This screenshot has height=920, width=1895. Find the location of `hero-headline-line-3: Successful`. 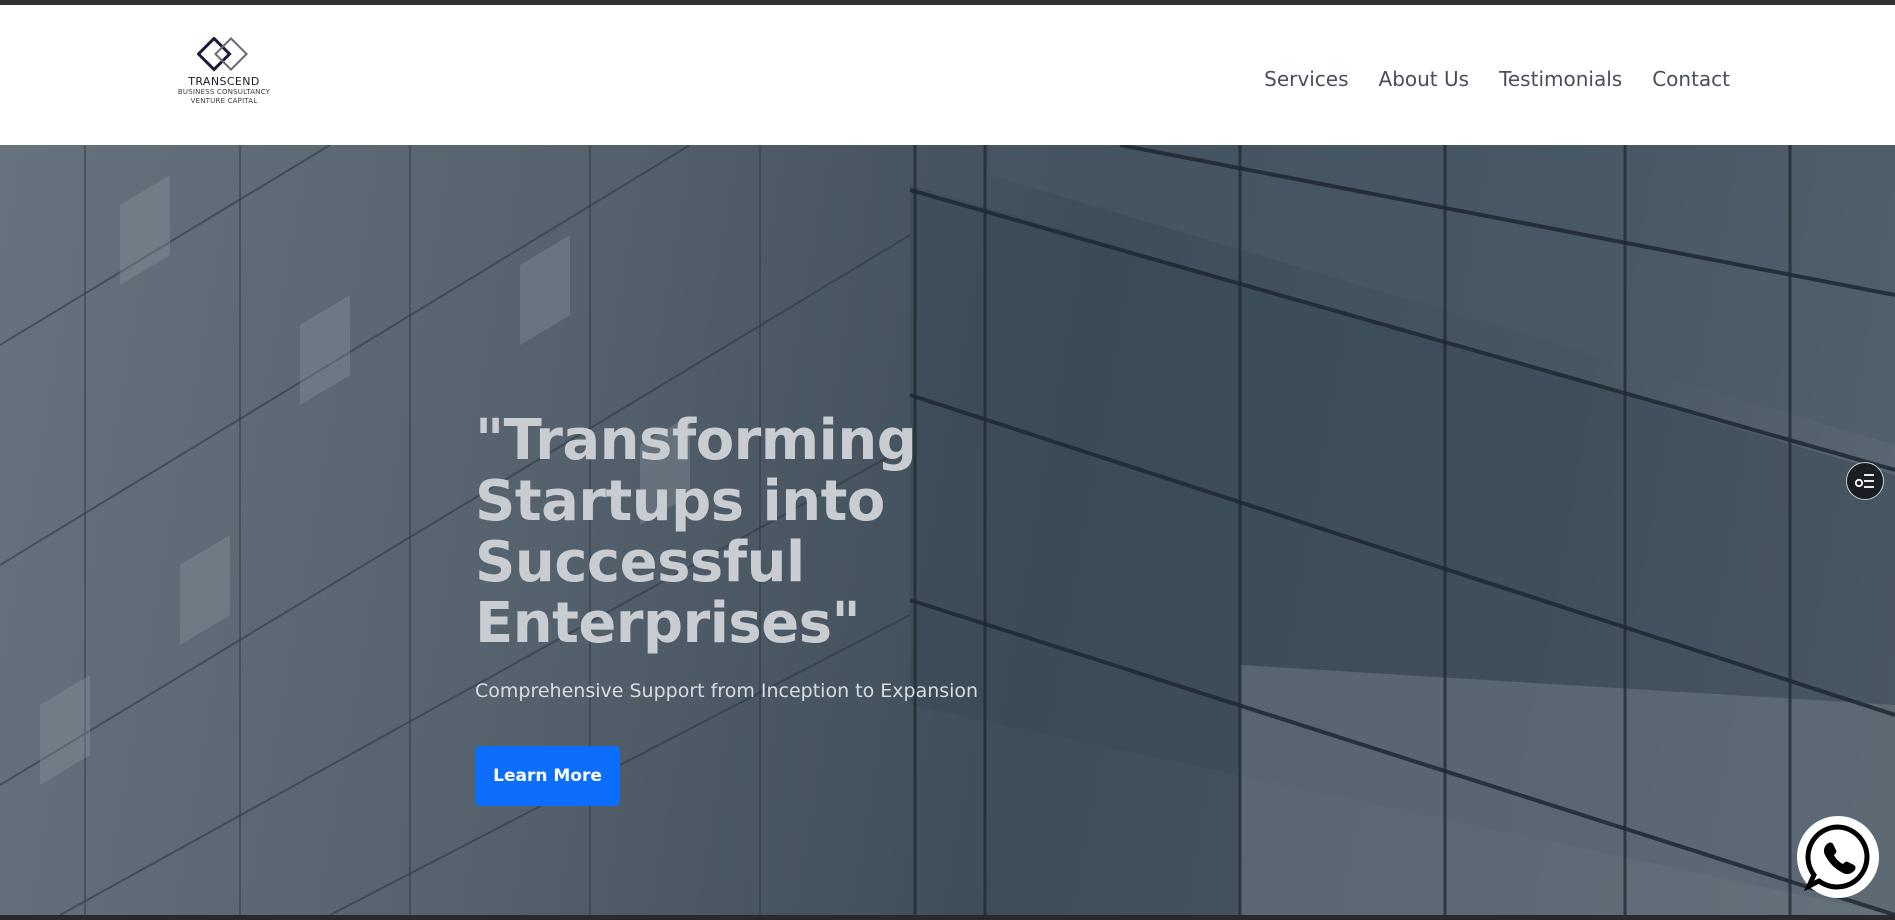

hero-headline-line-3: Successful is located at coordinates (640, 562).